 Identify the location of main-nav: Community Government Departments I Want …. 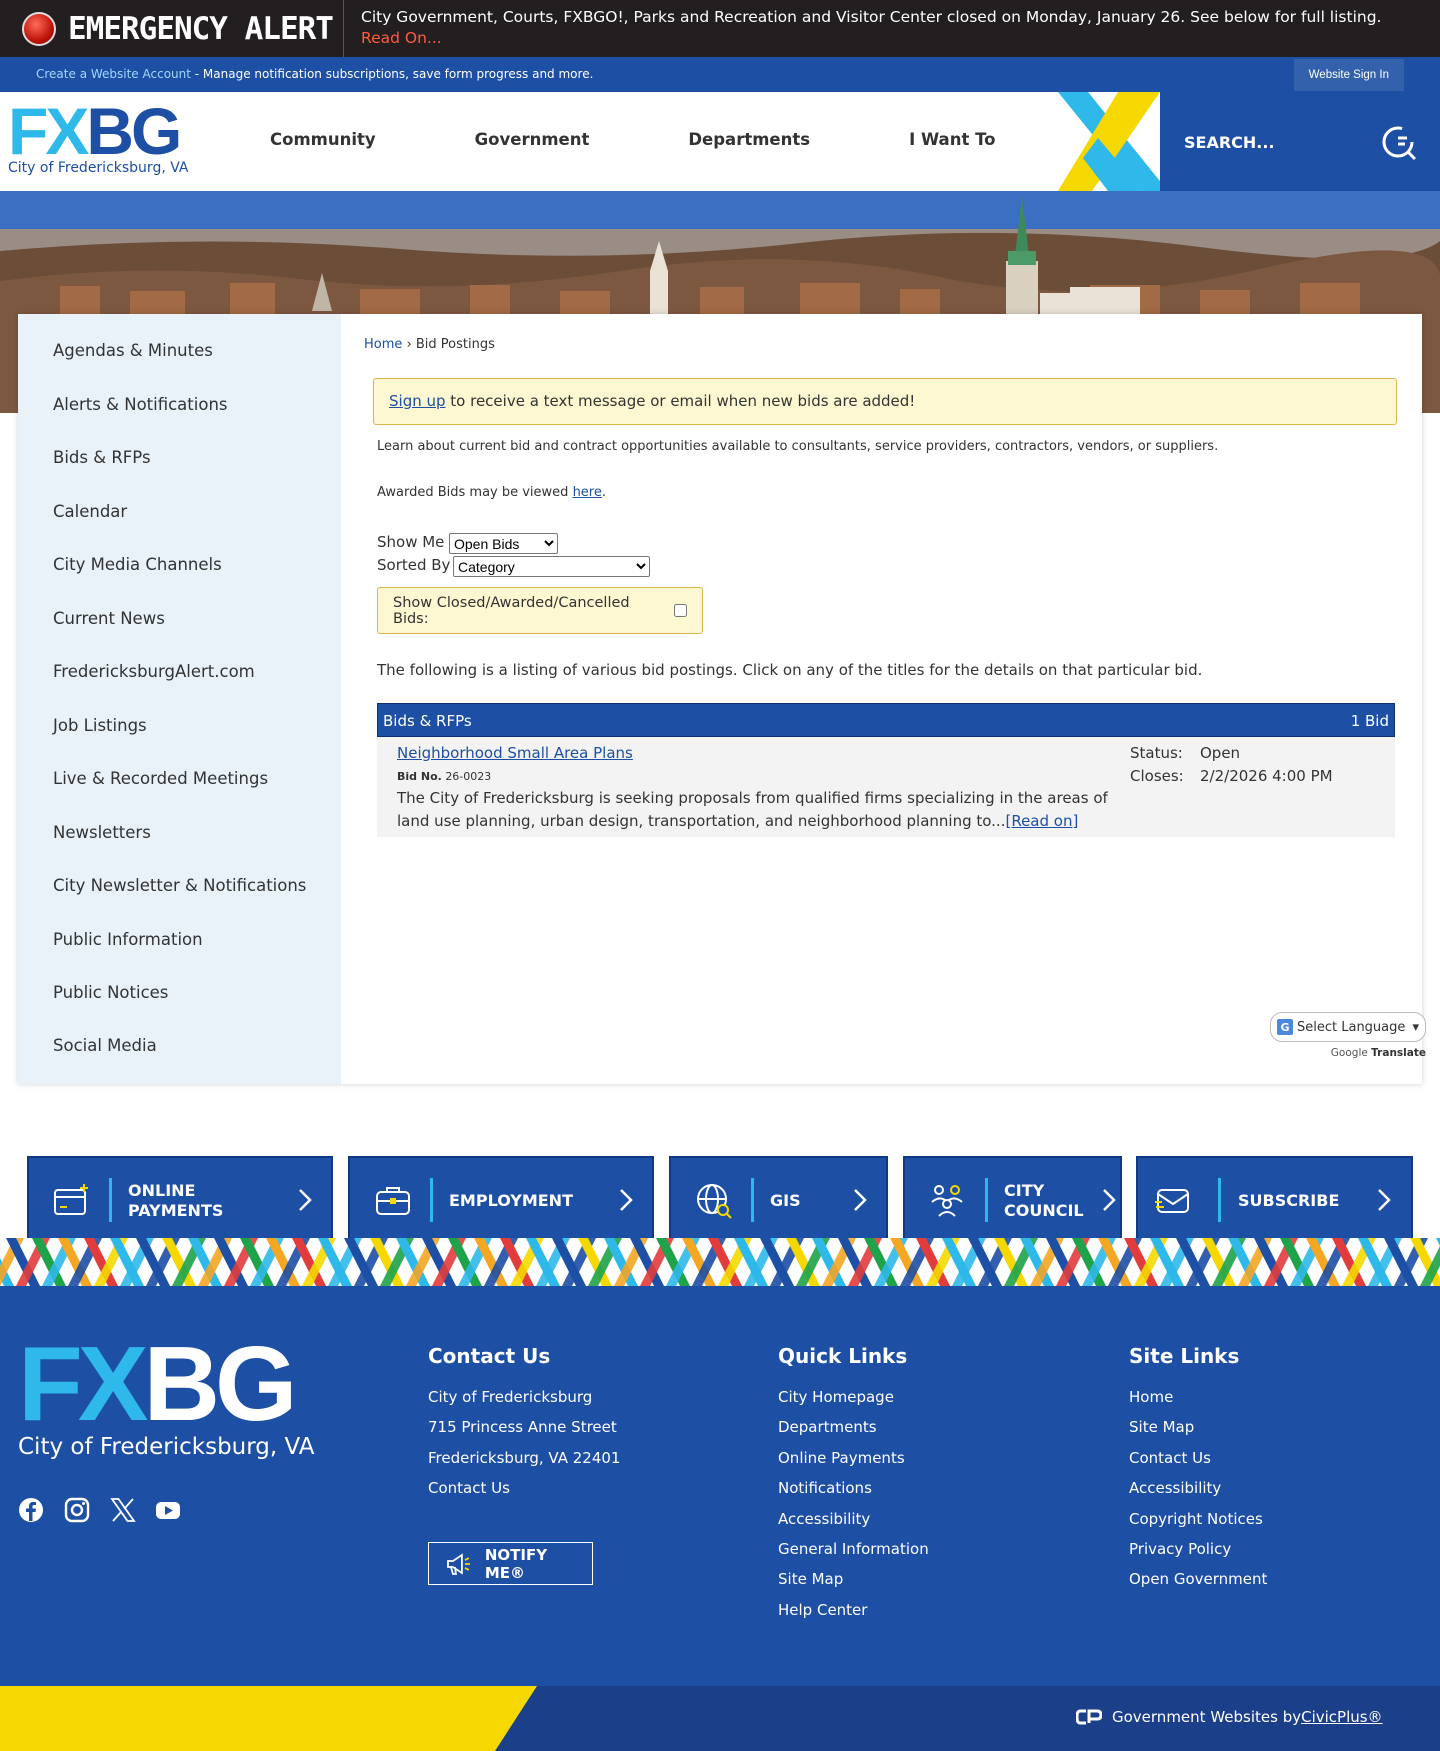
(632, 139).